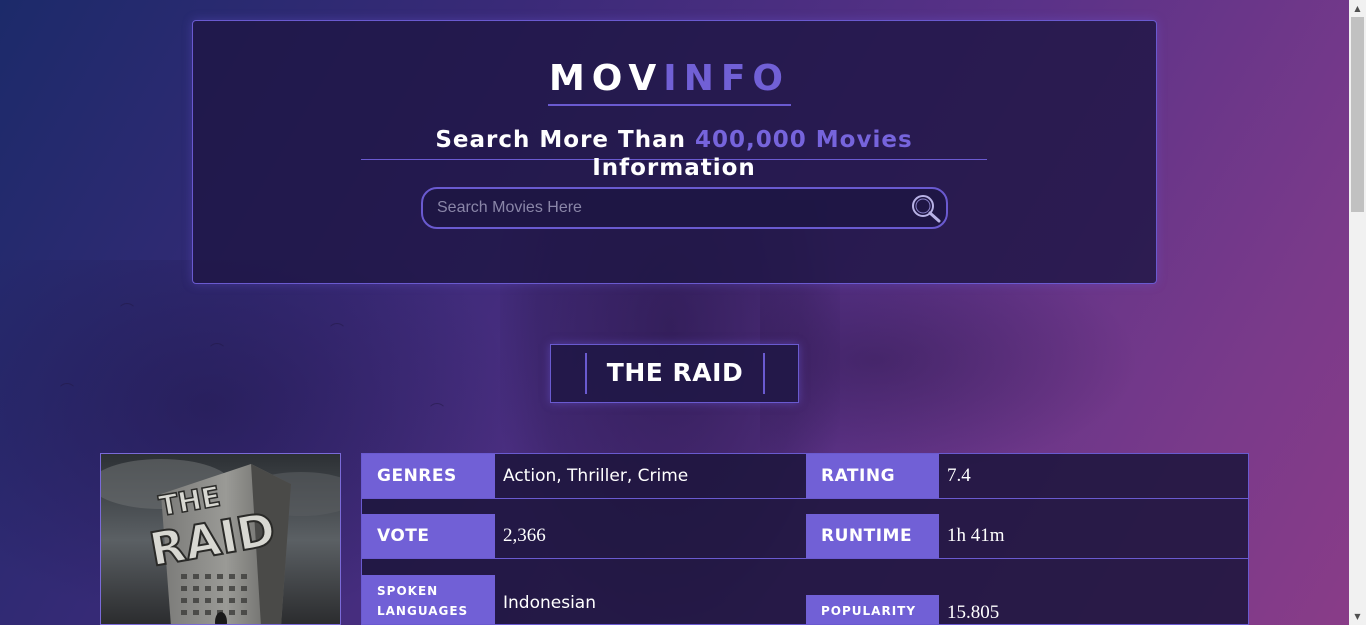  Describe the element at coordinates (524, 535) in the screenshot. I see `vote-value: 2,366` at that location.